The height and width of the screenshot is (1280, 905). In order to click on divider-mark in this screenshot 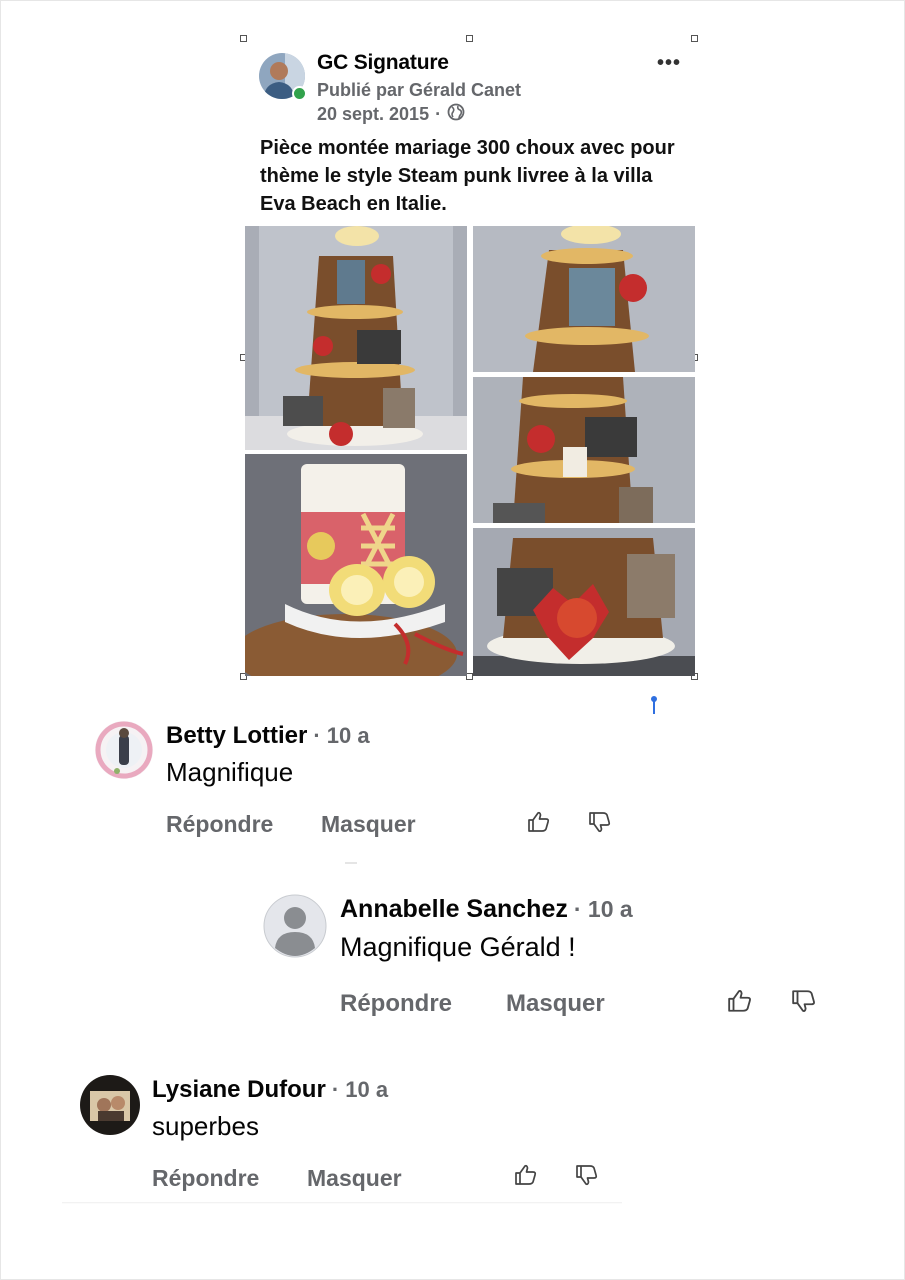, I will do `click(351, 863)`.